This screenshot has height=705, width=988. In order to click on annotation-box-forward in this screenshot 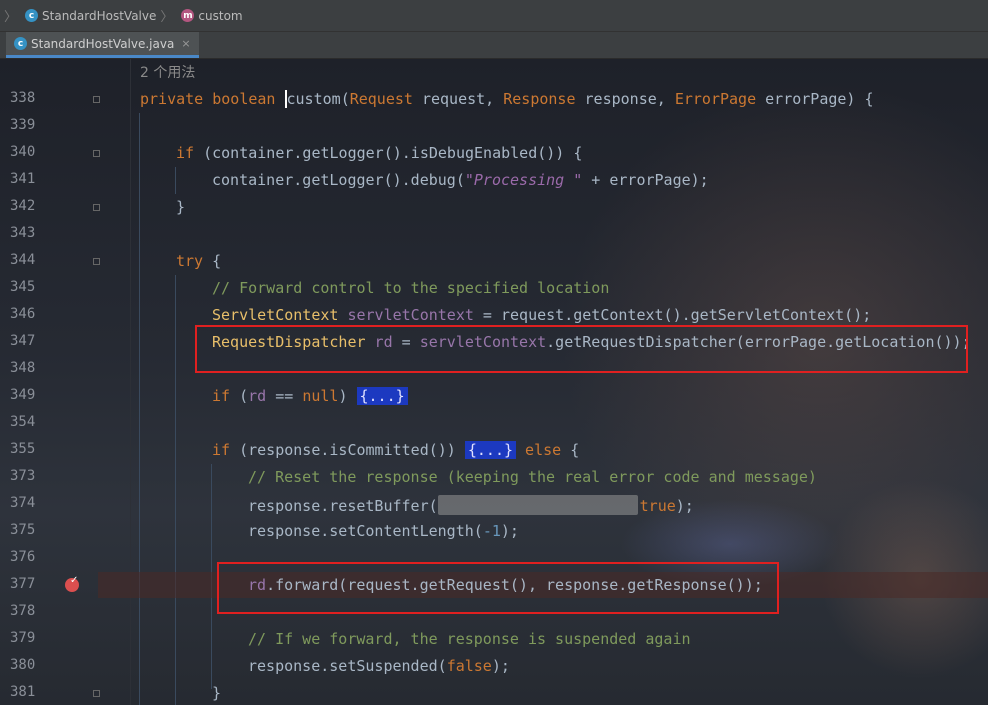, I will do `click(498, 588)`.